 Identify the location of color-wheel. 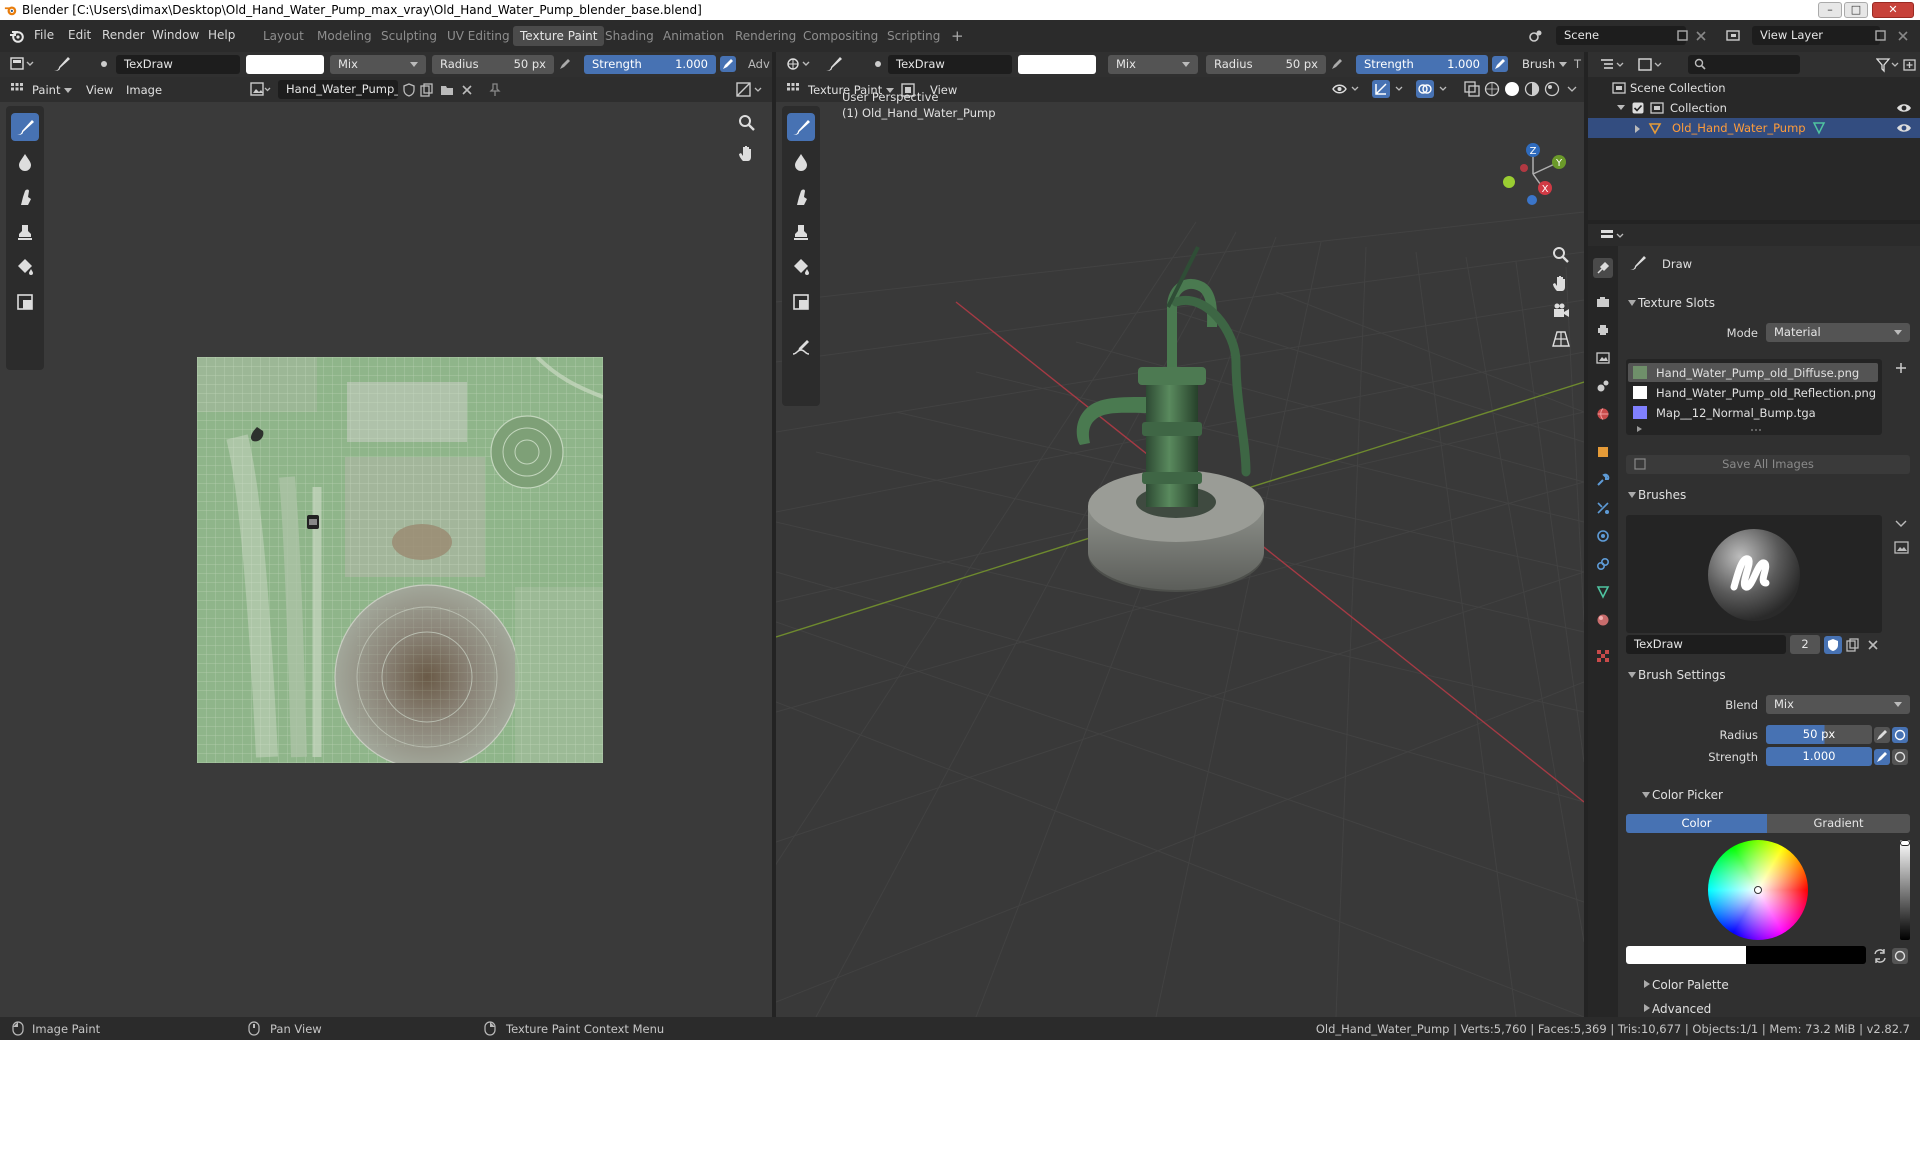
(1758, 890).